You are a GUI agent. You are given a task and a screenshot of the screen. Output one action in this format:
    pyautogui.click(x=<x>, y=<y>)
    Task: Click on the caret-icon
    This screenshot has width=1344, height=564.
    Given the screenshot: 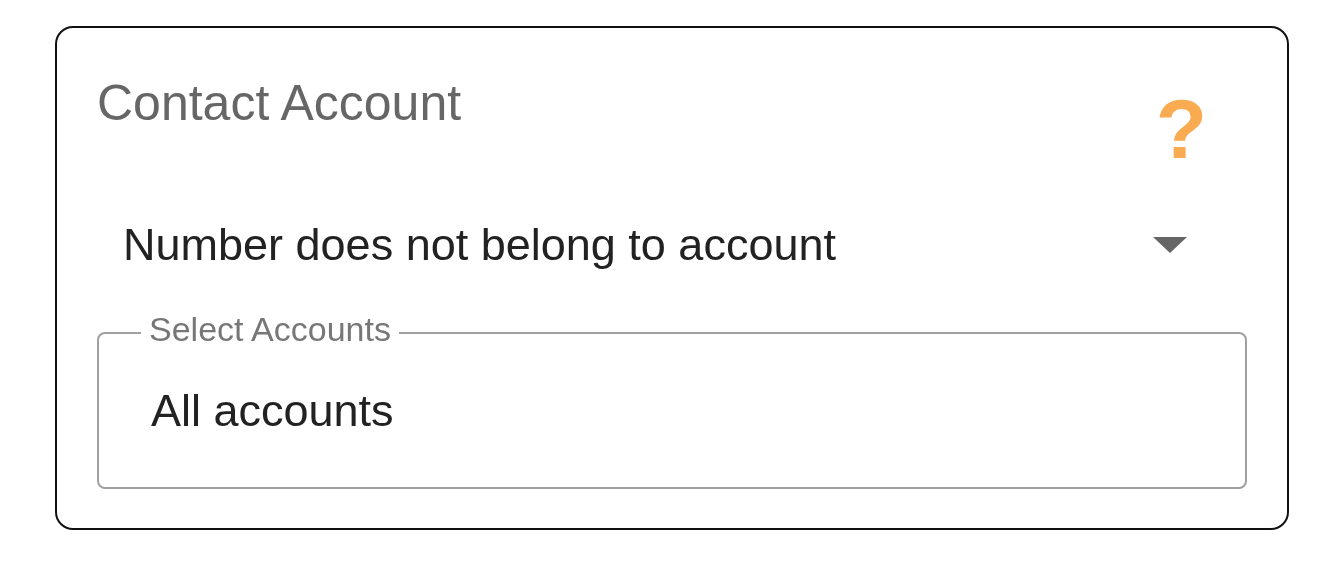 What is the action you would take?
    pyautogui.click(x=1170, y=245)
    